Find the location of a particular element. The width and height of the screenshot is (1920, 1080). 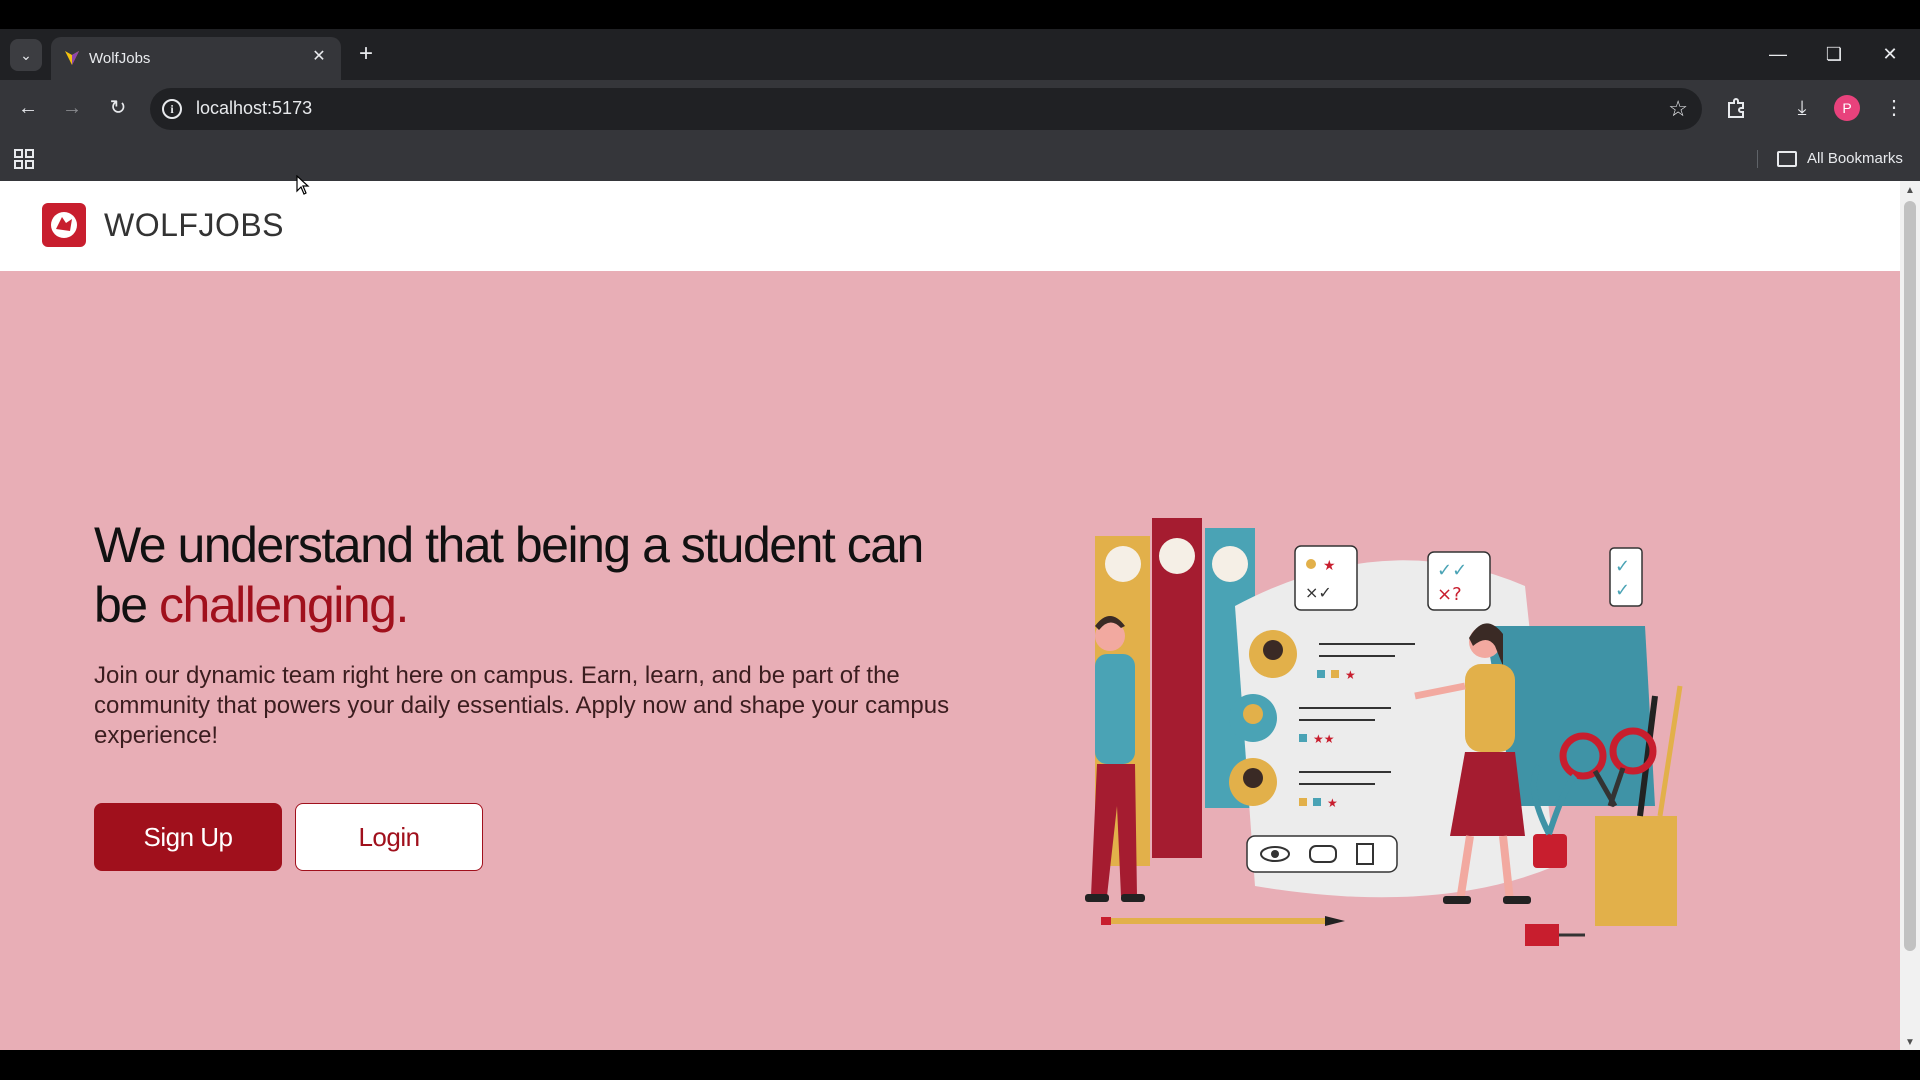

folder-icon is located at coordinates (1787, 159).